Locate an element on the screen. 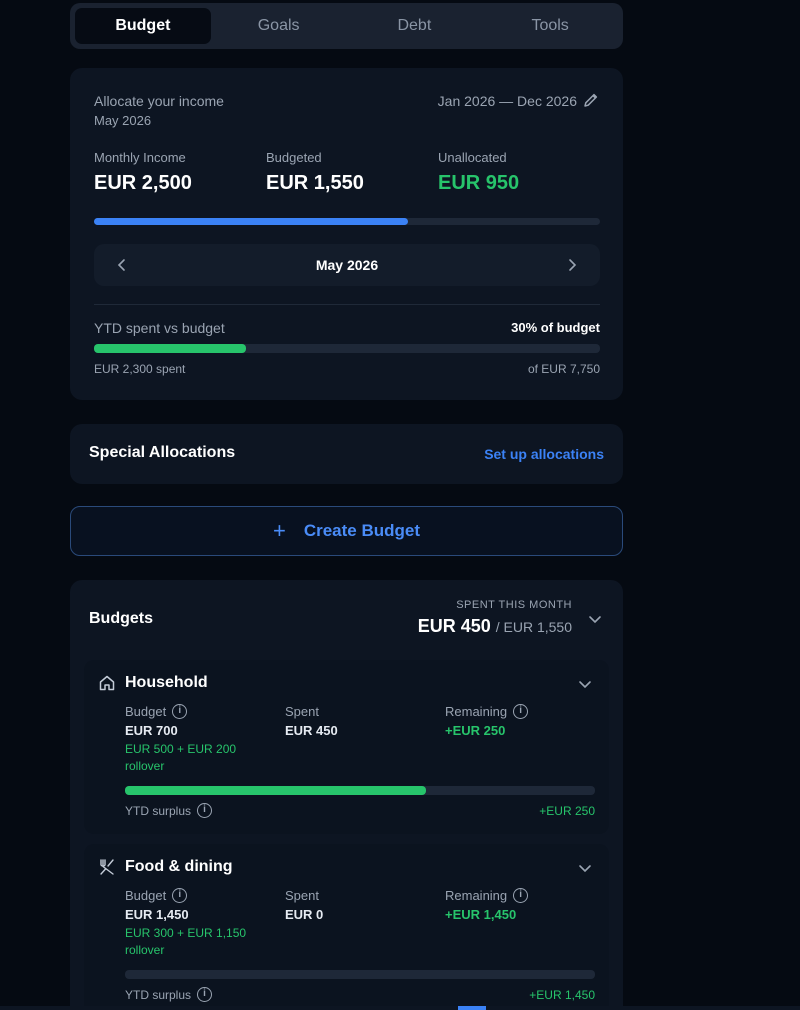  income-title: Allocate your income is located at coordinates (159, 101).